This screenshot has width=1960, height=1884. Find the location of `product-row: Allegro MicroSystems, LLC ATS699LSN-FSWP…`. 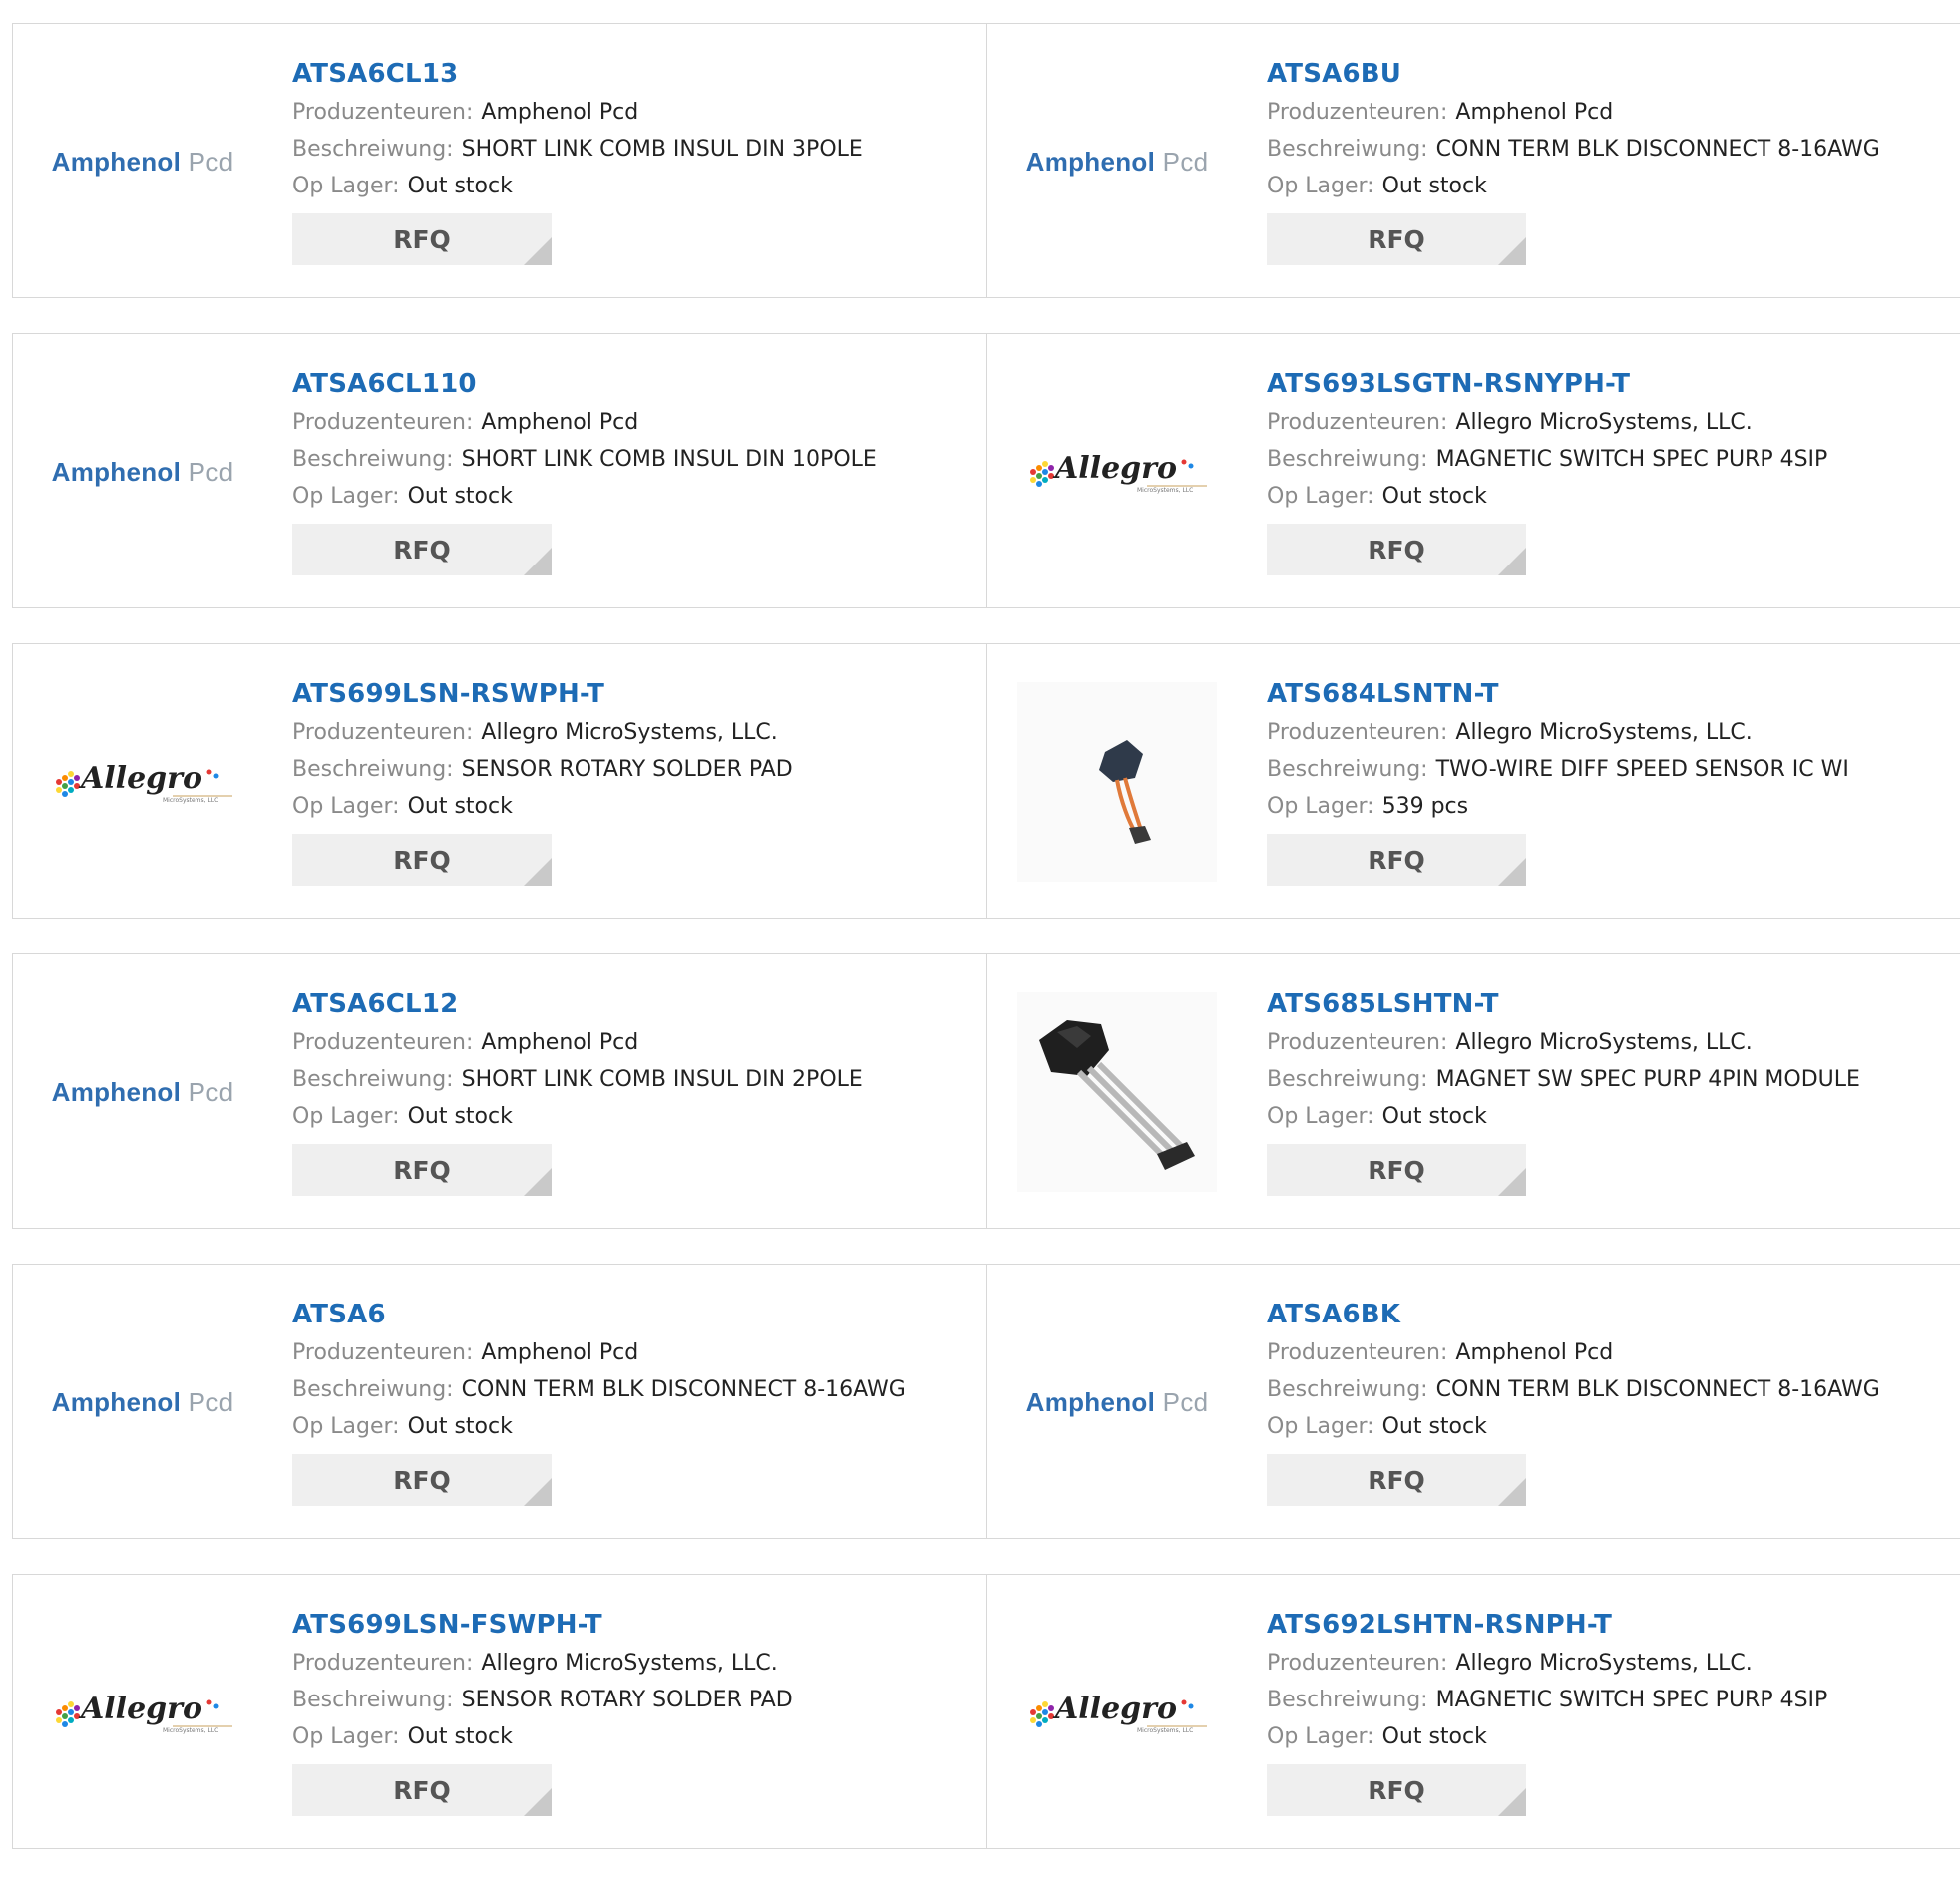

product-row: Allegro MicroSystems, LLC ATS699LSN-FSWP… is located at coordinates (986, 1711).